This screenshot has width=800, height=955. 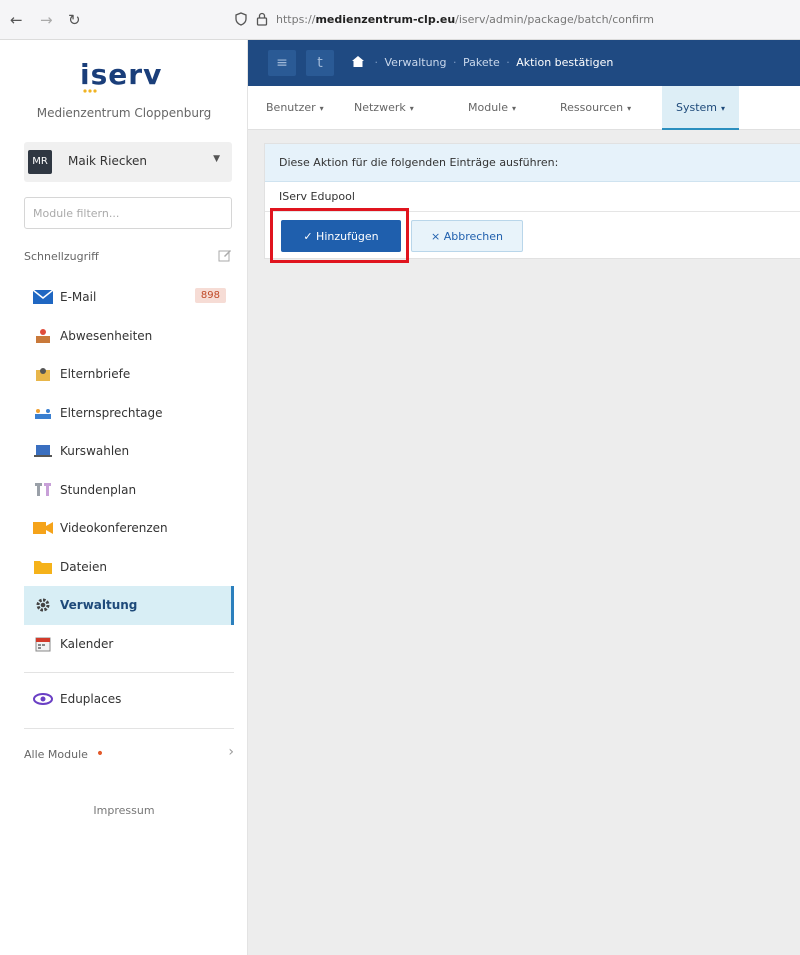 I want to click on logo-dots, so click(x=90, y=91).